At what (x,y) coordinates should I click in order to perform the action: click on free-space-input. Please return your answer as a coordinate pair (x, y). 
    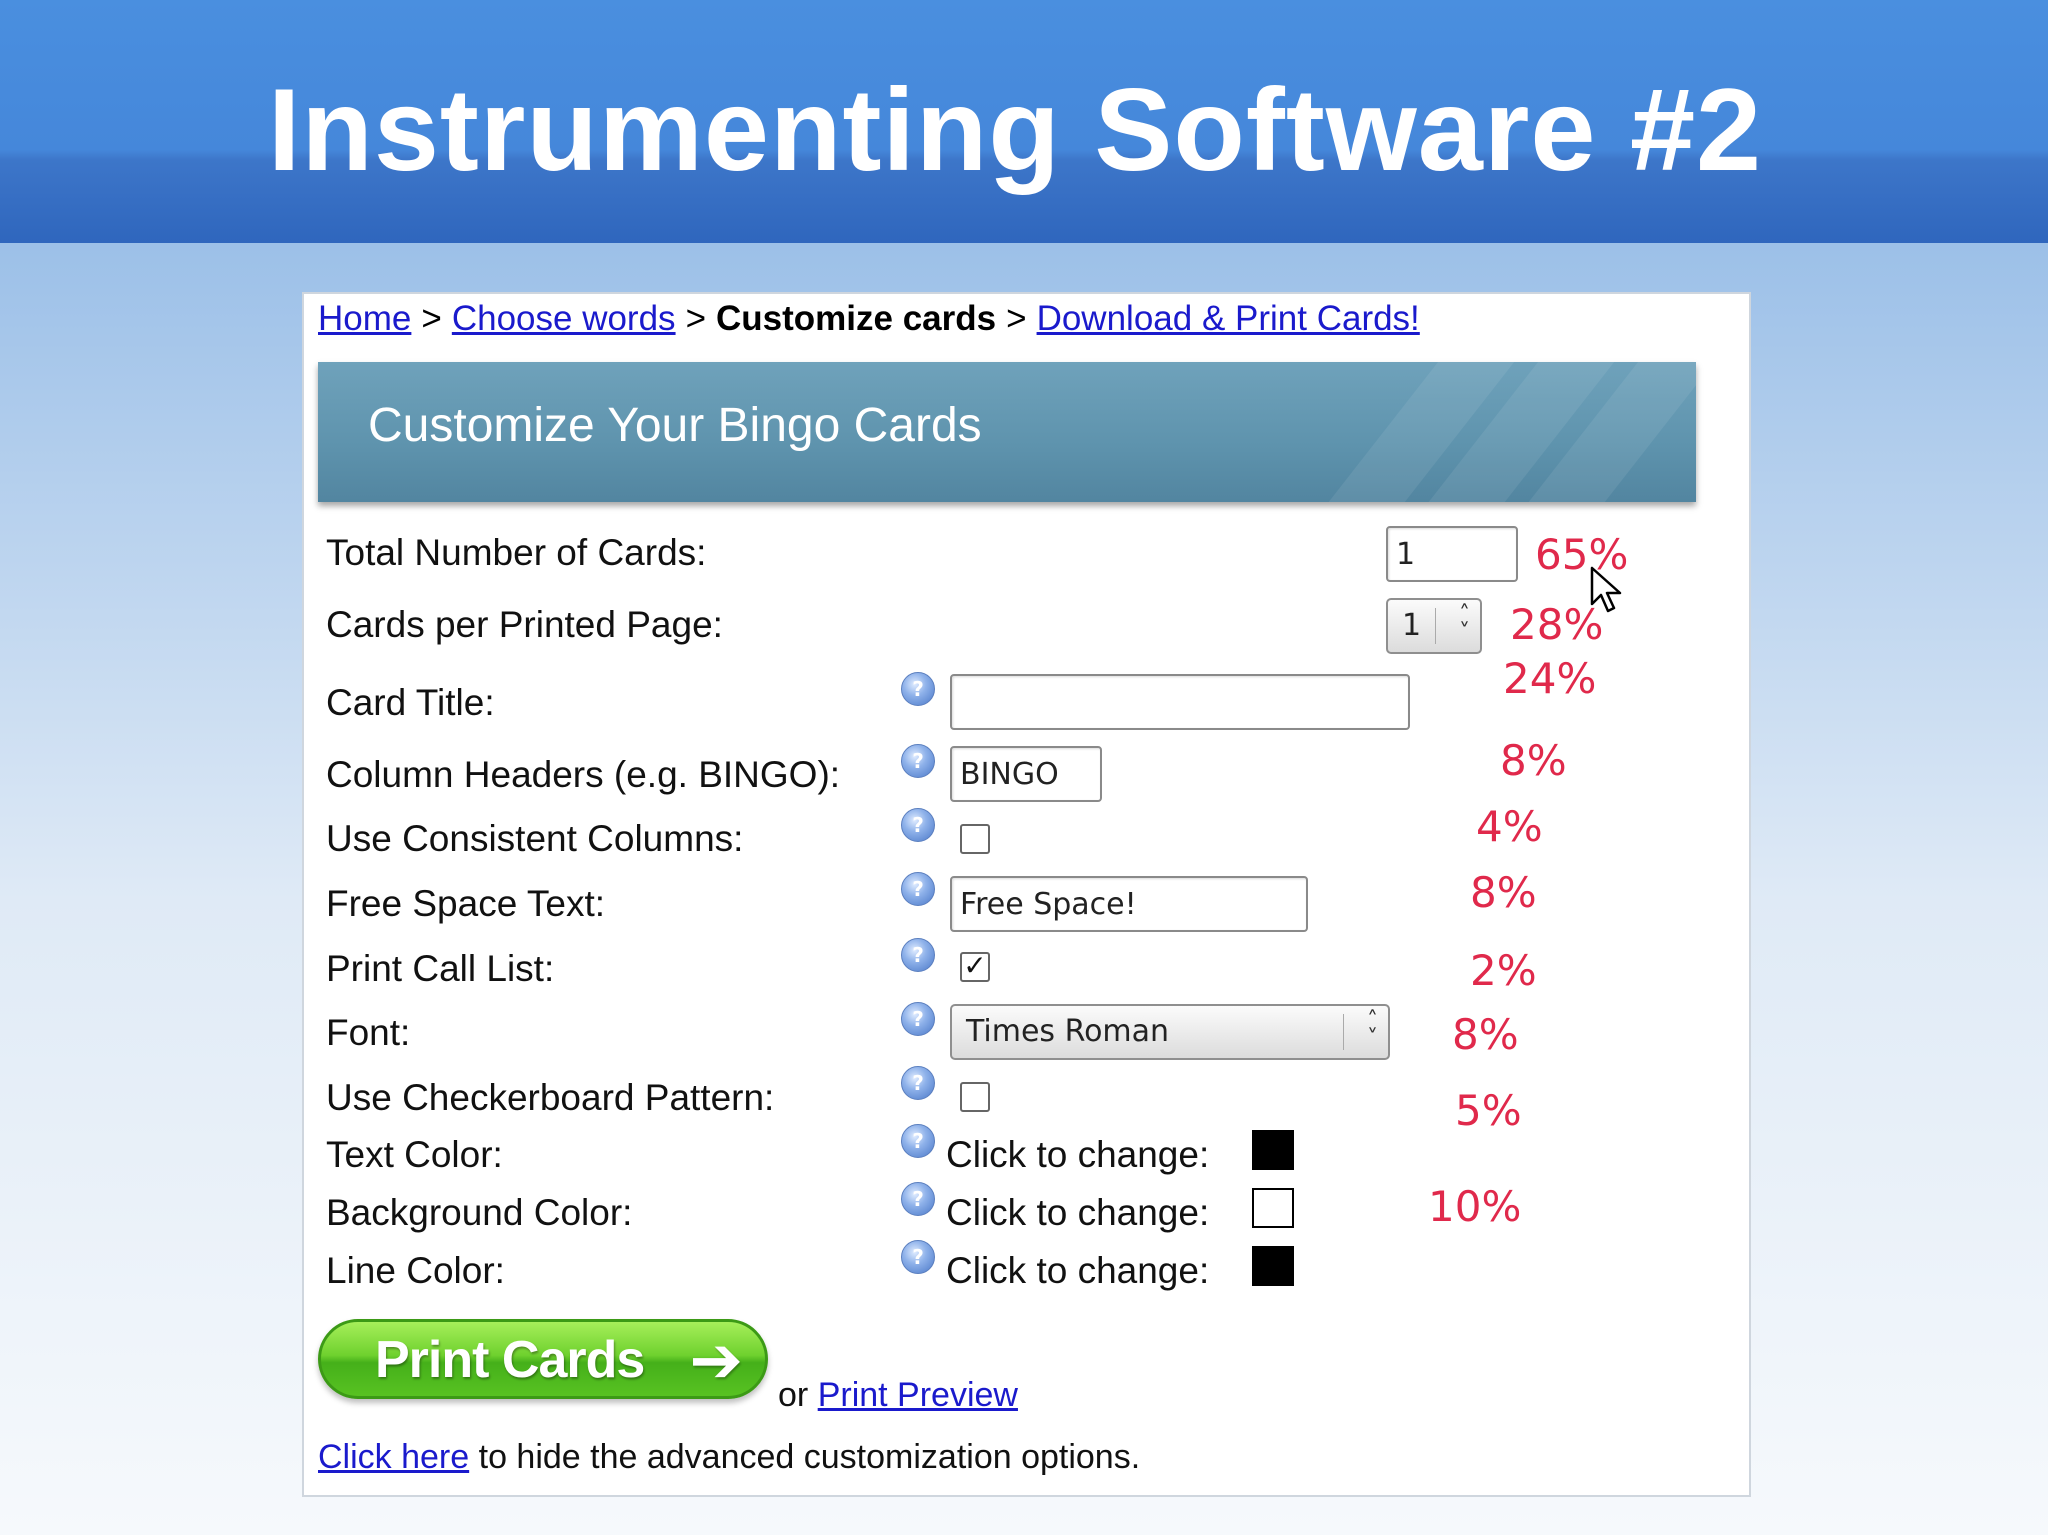
    Looking at the image, I should click on (1129, 904).